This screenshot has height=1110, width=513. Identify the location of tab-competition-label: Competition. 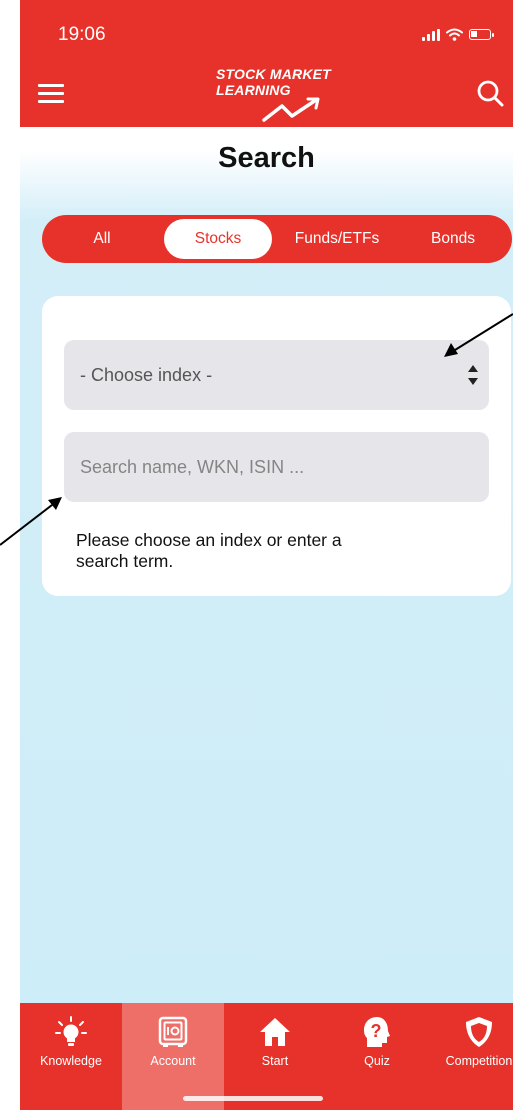
(479, 1061).